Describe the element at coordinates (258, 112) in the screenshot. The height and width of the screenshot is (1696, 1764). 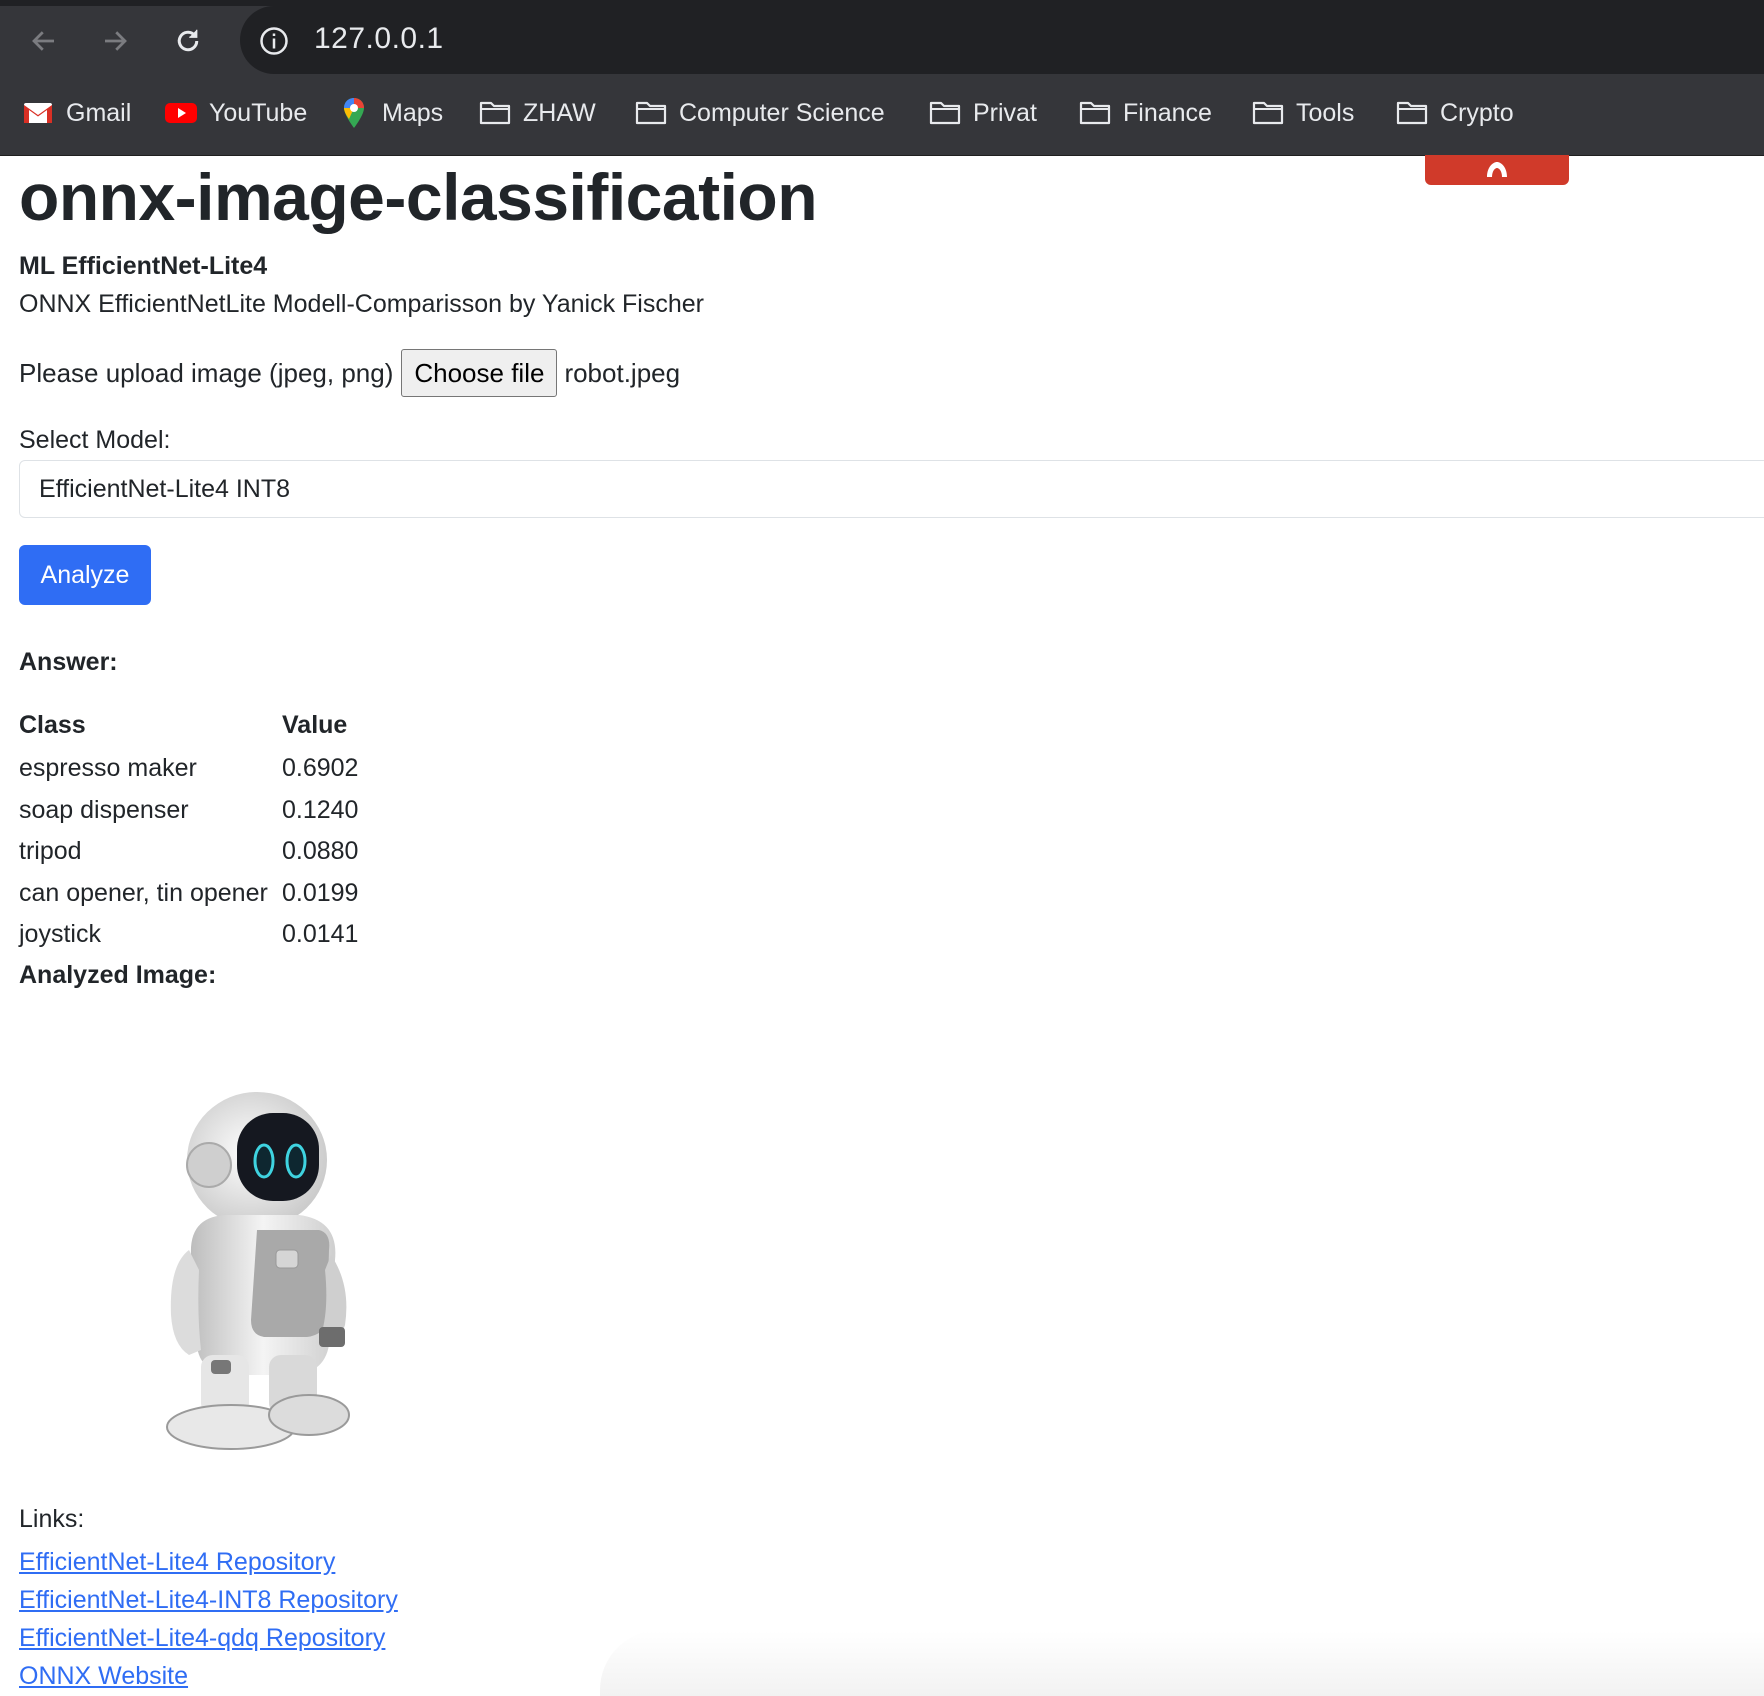
I see `bookmark-label: YouTube` at that location.